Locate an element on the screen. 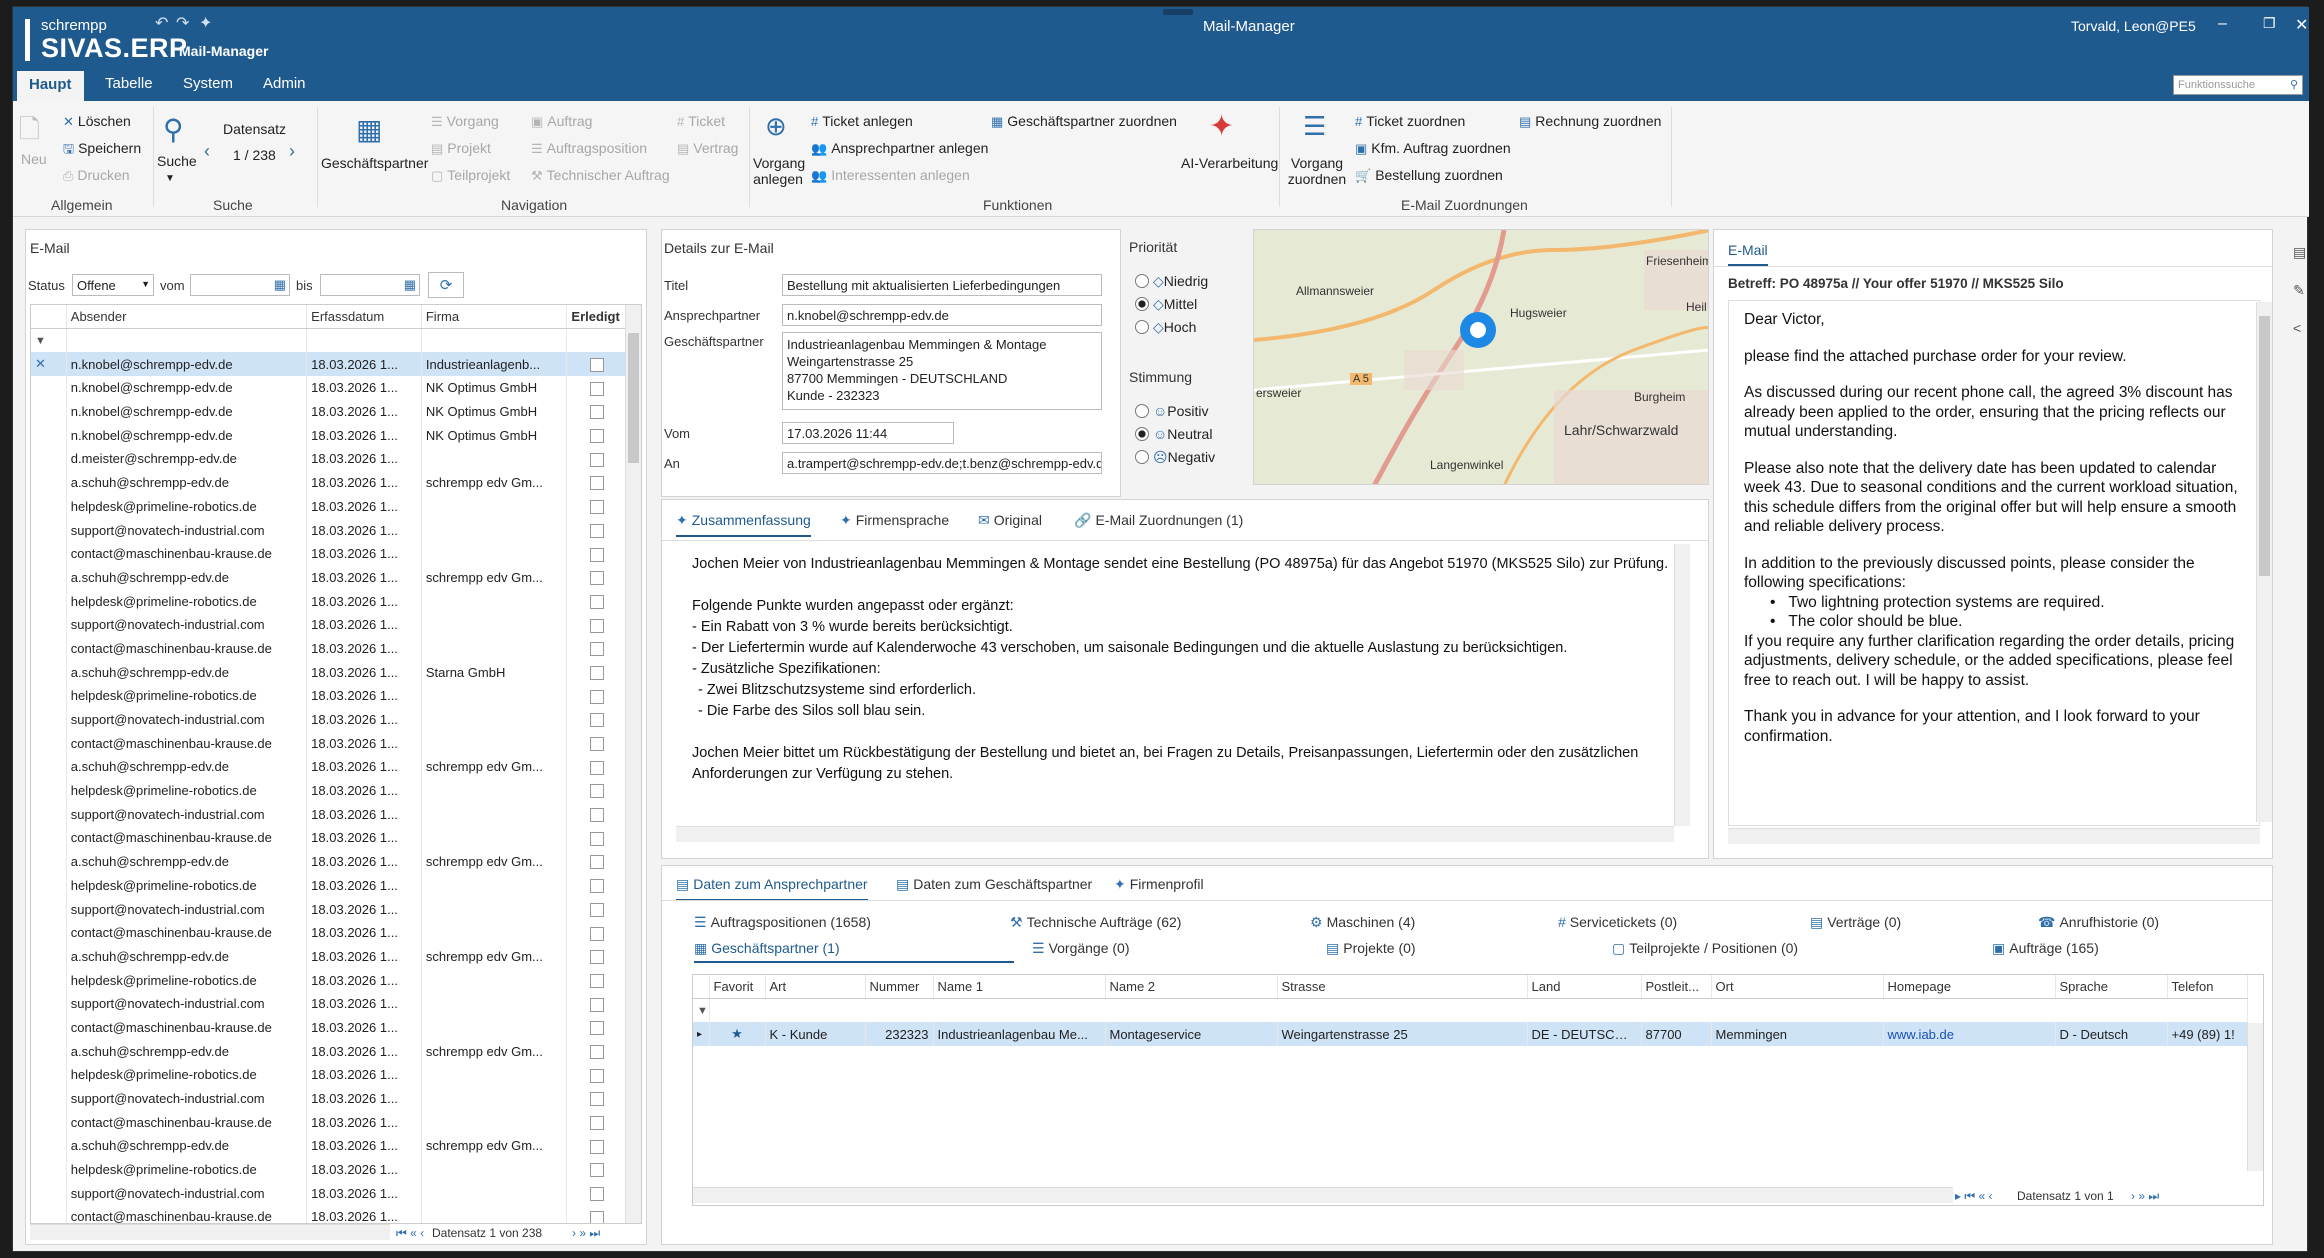  summary-vscroll is located at coordinates (1682, 685).